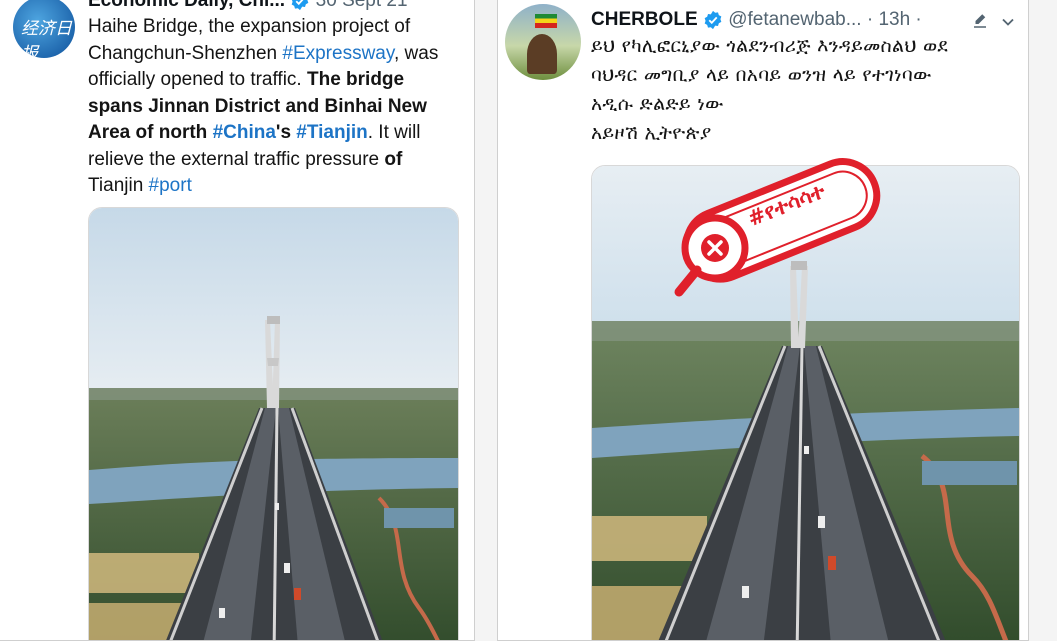  I want to click on right-tweet-header: CHERBOLE @fetanewbab... · 13h ·, so click(756, 20).